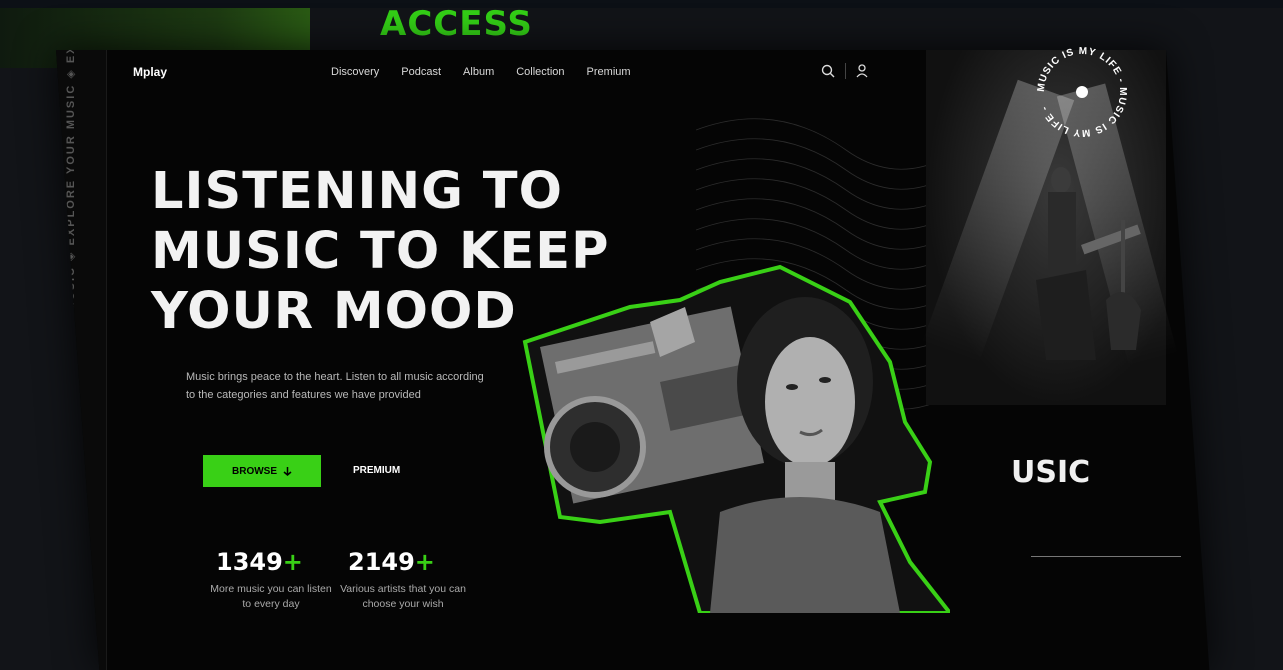 This screenshot has width=1283, height=670. I want to click on browse-label: BROWSE, so click(254, 471).